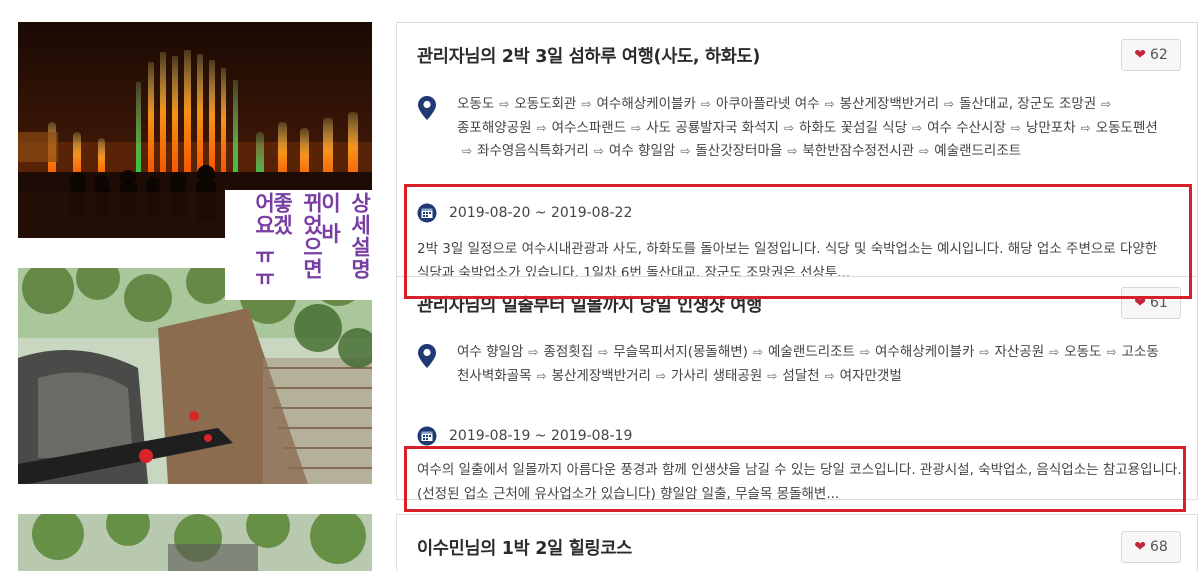 This screenshot has width=1200, height=571. What do you see at coordinates (494, 128) in the screenshot?
I see `route-stop: 종포해양공원` at bounding box center [494, 128].